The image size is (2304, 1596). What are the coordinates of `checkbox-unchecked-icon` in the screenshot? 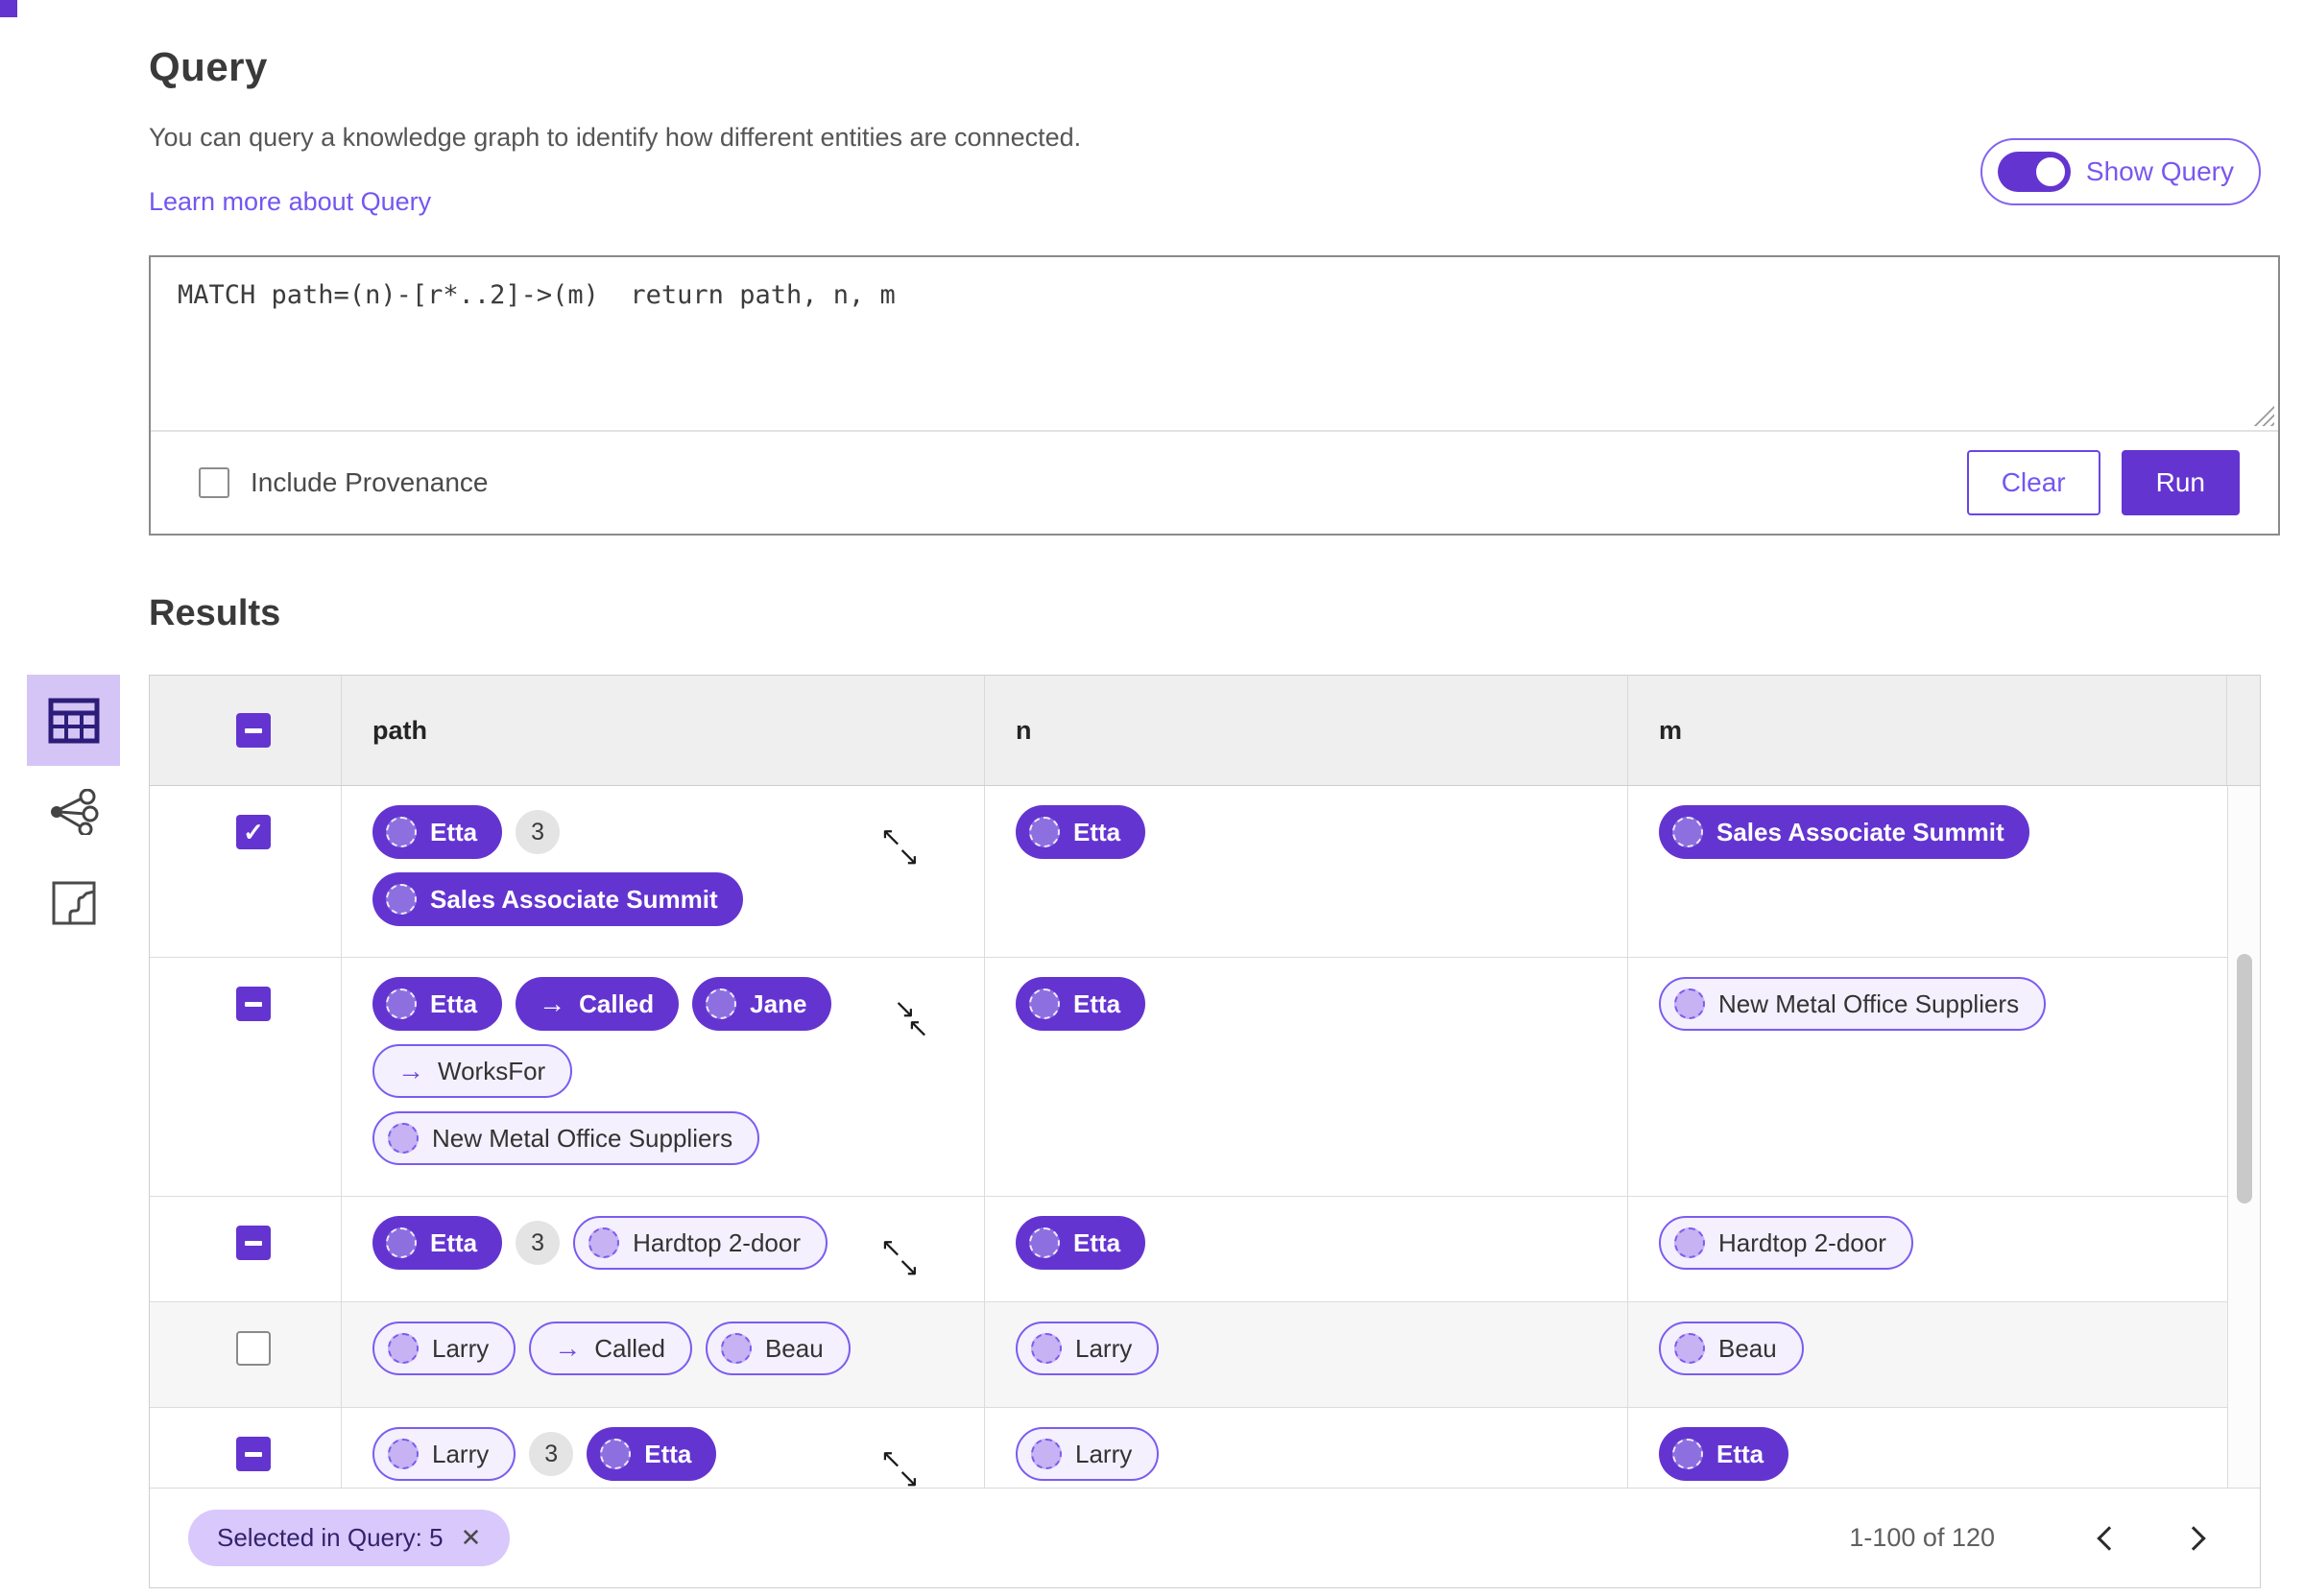 It's located at (214, 482).